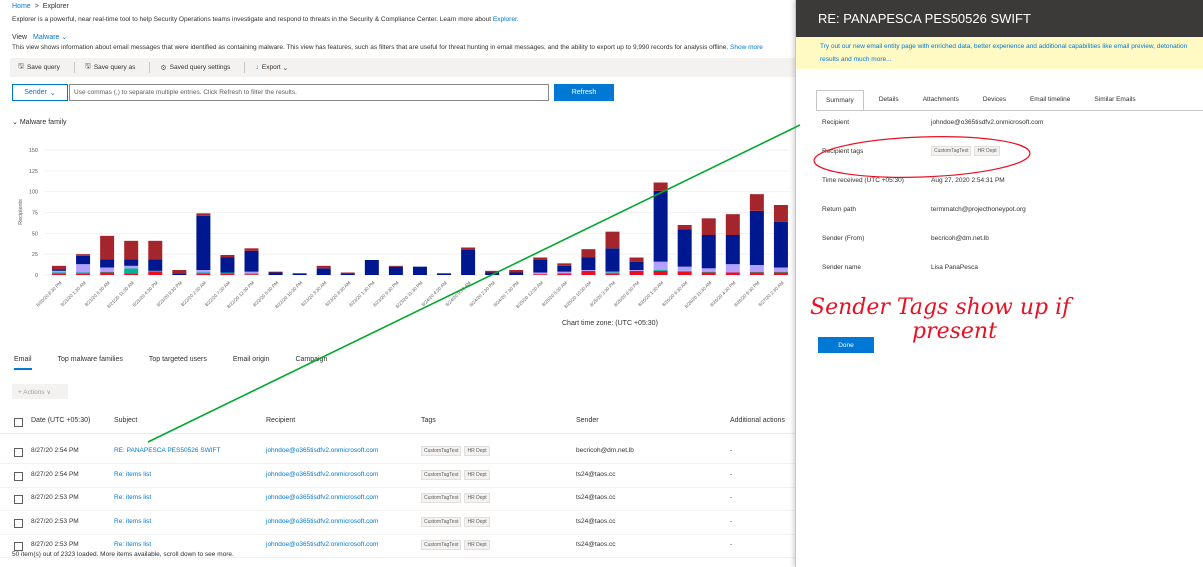 This screenshot has width=1203, height=567. I want to click on column-header-tags: Tags, so click(428, 420).